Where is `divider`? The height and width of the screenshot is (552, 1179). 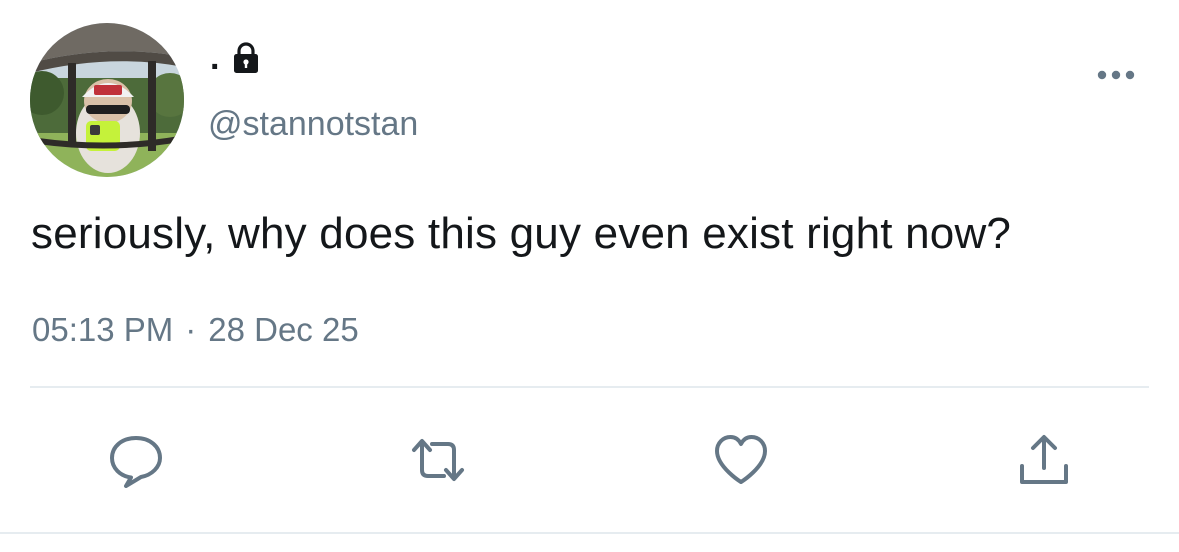 divider is located at coordinates (589, 387).